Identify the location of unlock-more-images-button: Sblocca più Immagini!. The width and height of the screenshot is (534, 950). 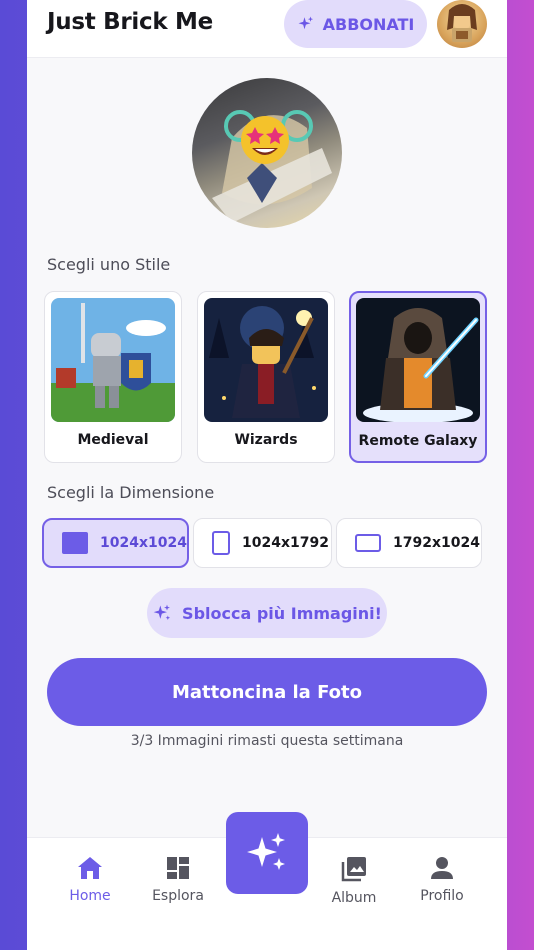
(267, 613).